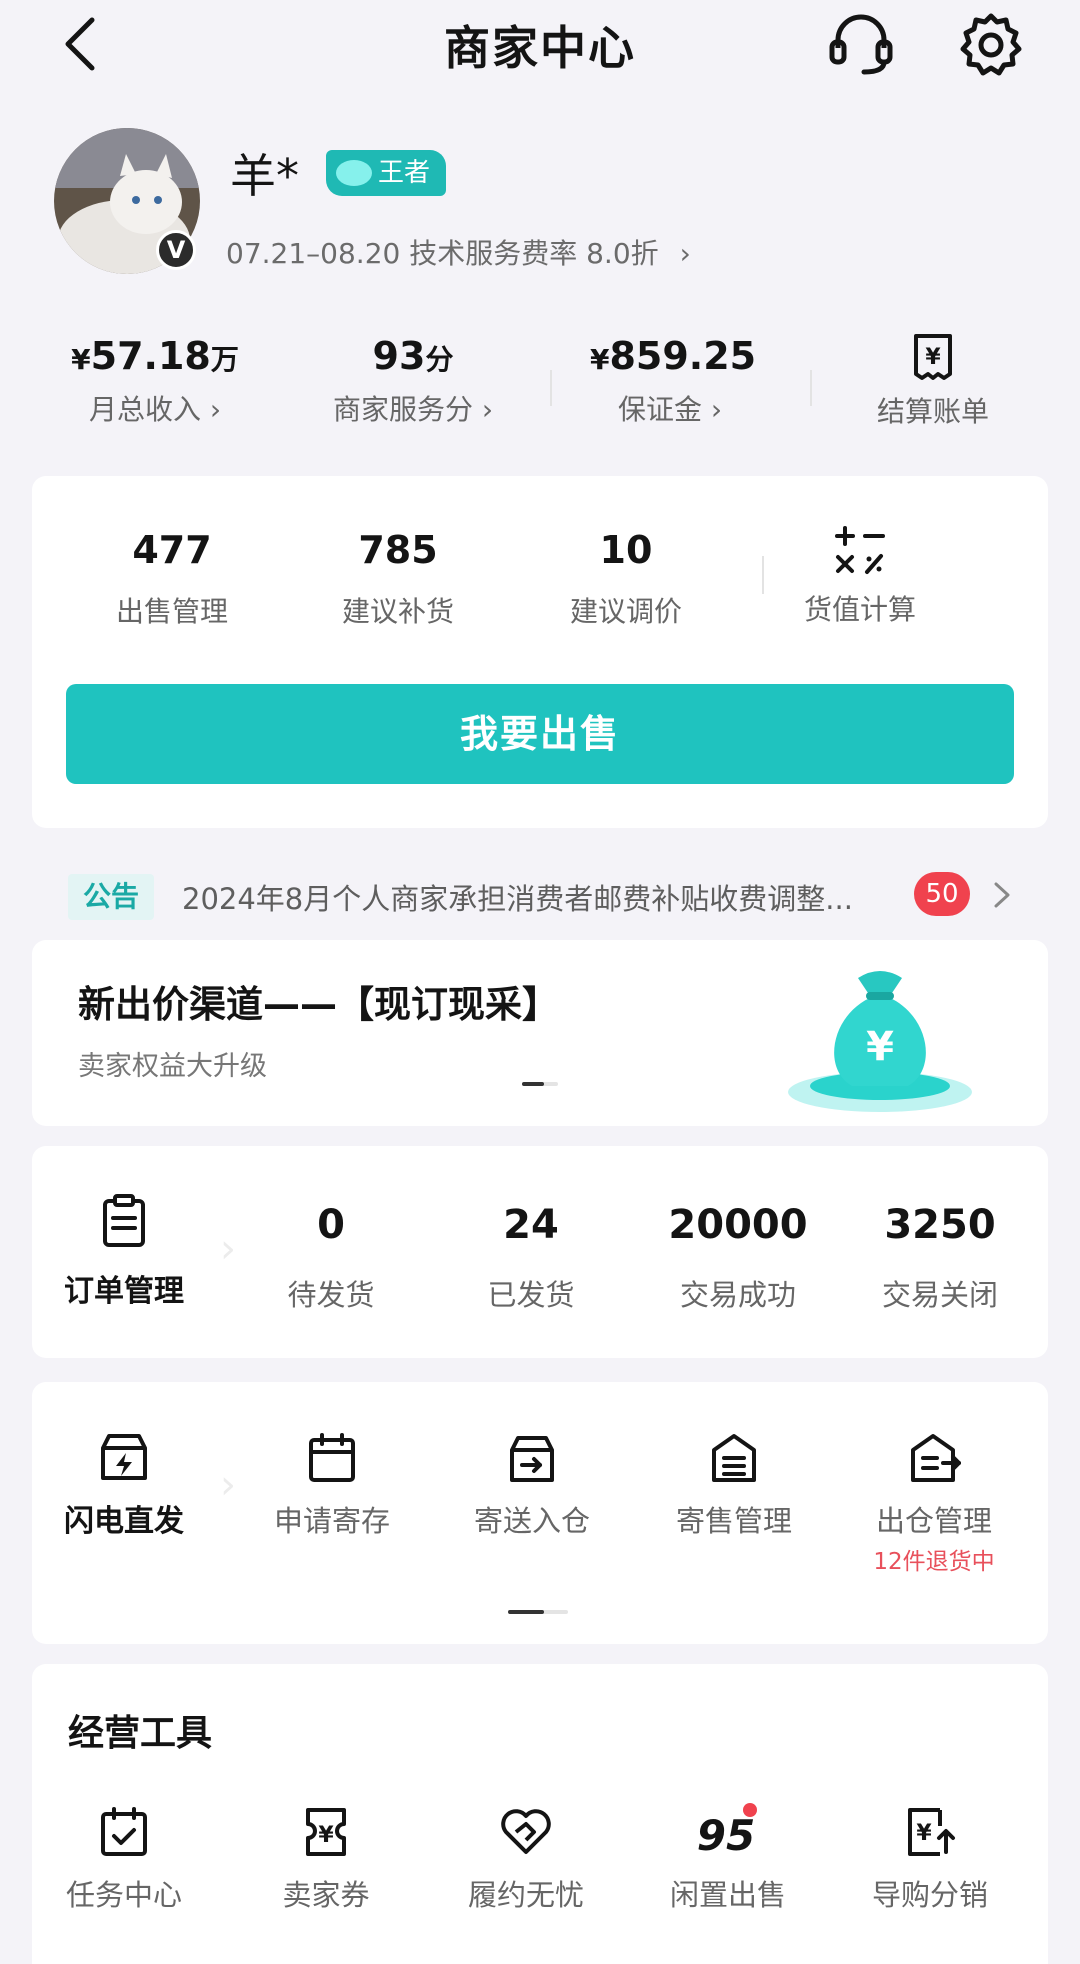  What do you see at coordinates (398, 579) in the screenshot?
I see `sale-item: 785 建议补货` at bounding box center [398, 579].